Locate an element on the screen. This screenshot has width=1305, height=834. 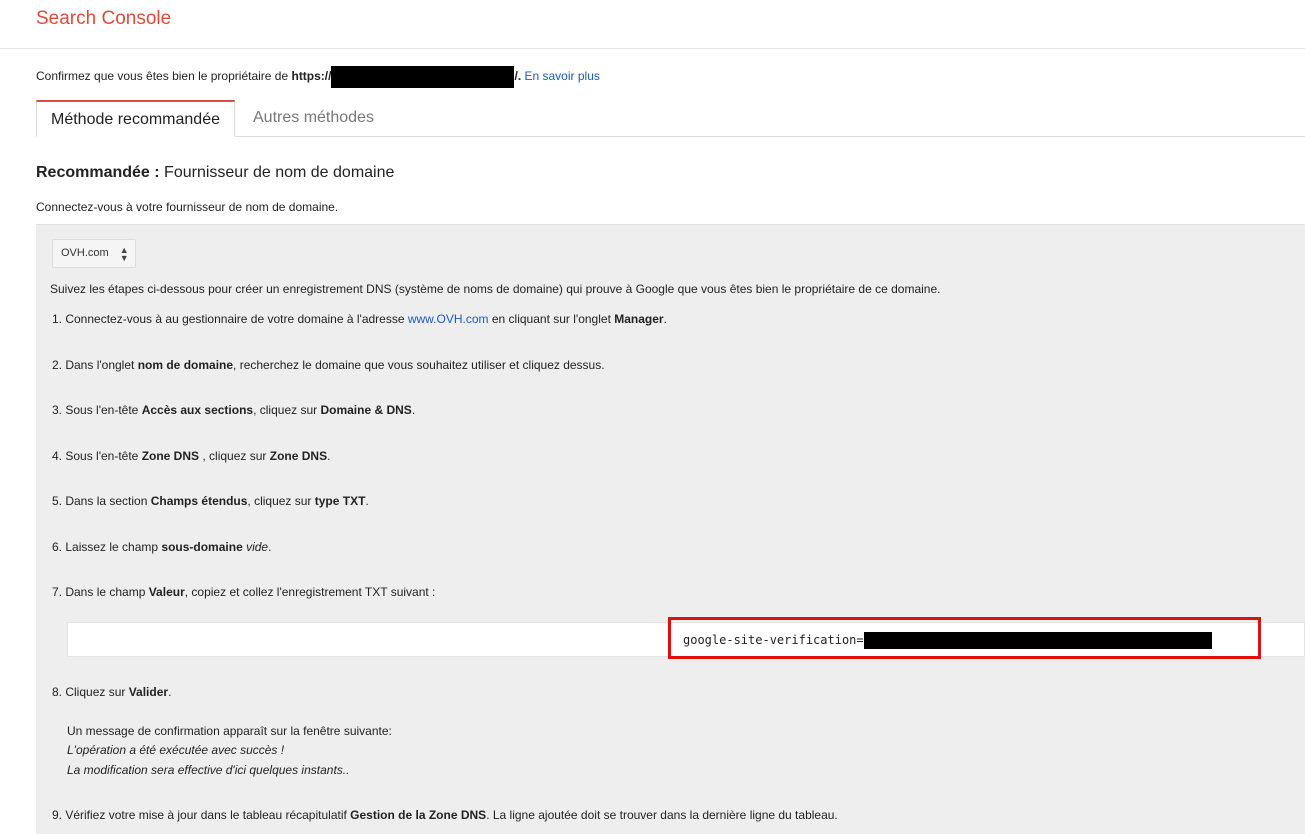
confirmation-line-2: L'opération a été exécutée avec succès ! is located at coordinates (175, 750).